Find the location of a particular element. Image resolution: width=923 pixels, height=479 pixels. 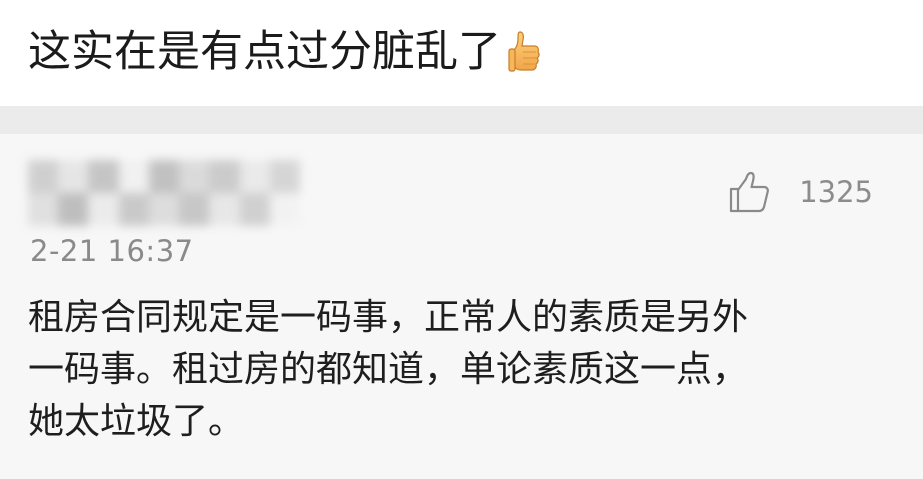

like-button: 1325 is located at coordinates (800, 192).